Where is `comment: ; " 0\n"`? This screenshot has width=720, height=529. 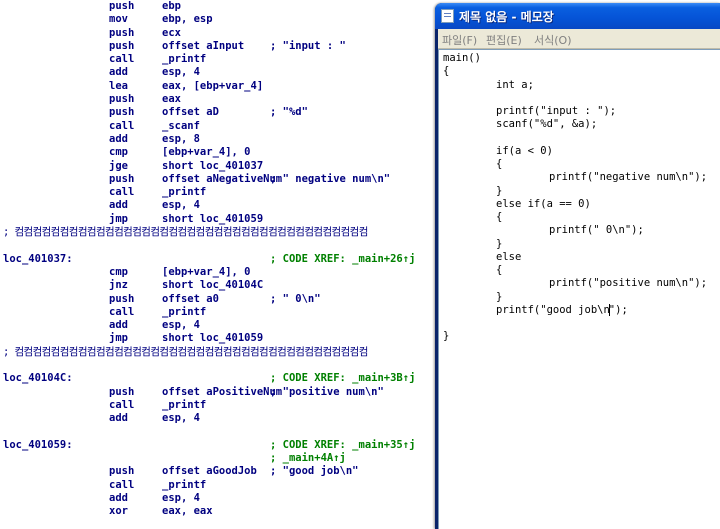 comment: ; " 0\n" is located at coordinates (295, 298).